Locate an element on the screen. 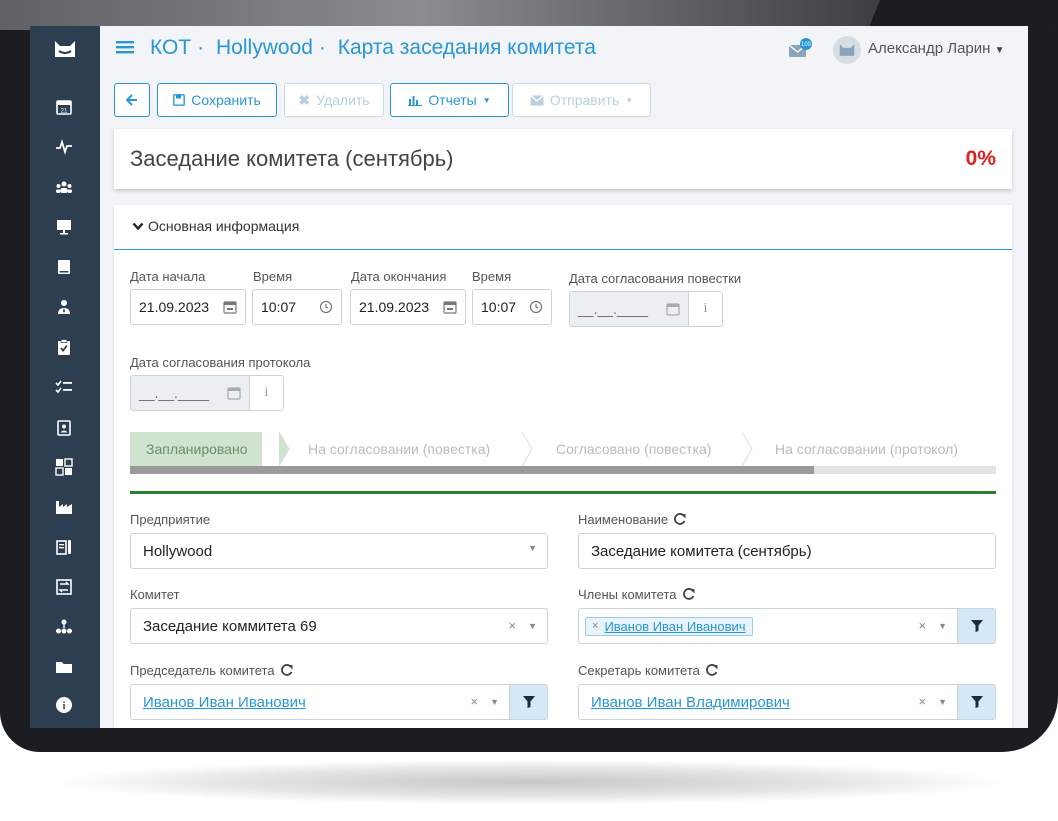 The image size is (1058, 821). member-tag: × Иванов Иван Иванович is located at coordinates (669, 626).